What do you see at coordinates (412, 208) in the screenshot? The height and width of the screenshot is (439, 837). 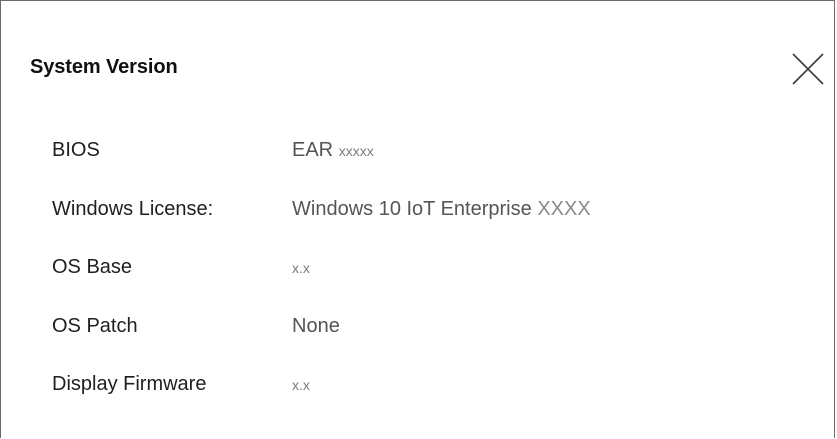 I see `windows-license-value-main: Windows 10 IoT Enterprise` at bounding box center [412, 208].